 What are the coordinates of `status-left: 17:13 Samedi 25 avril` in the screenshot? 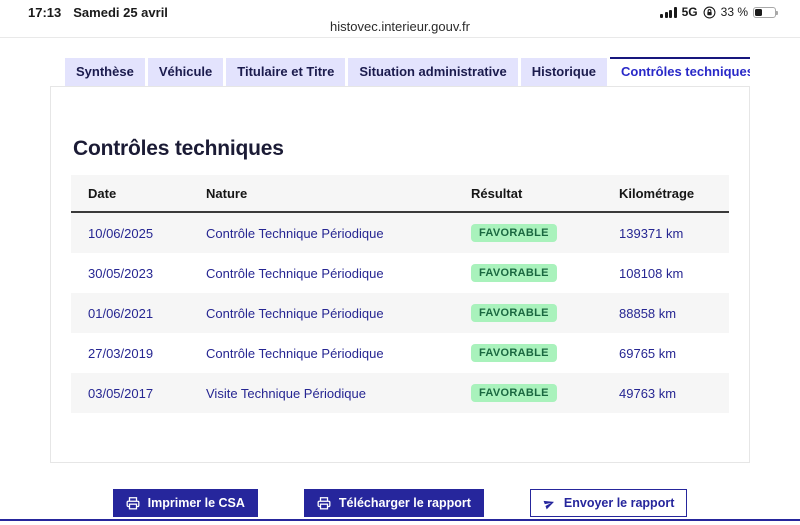 It's located at (98, 12).